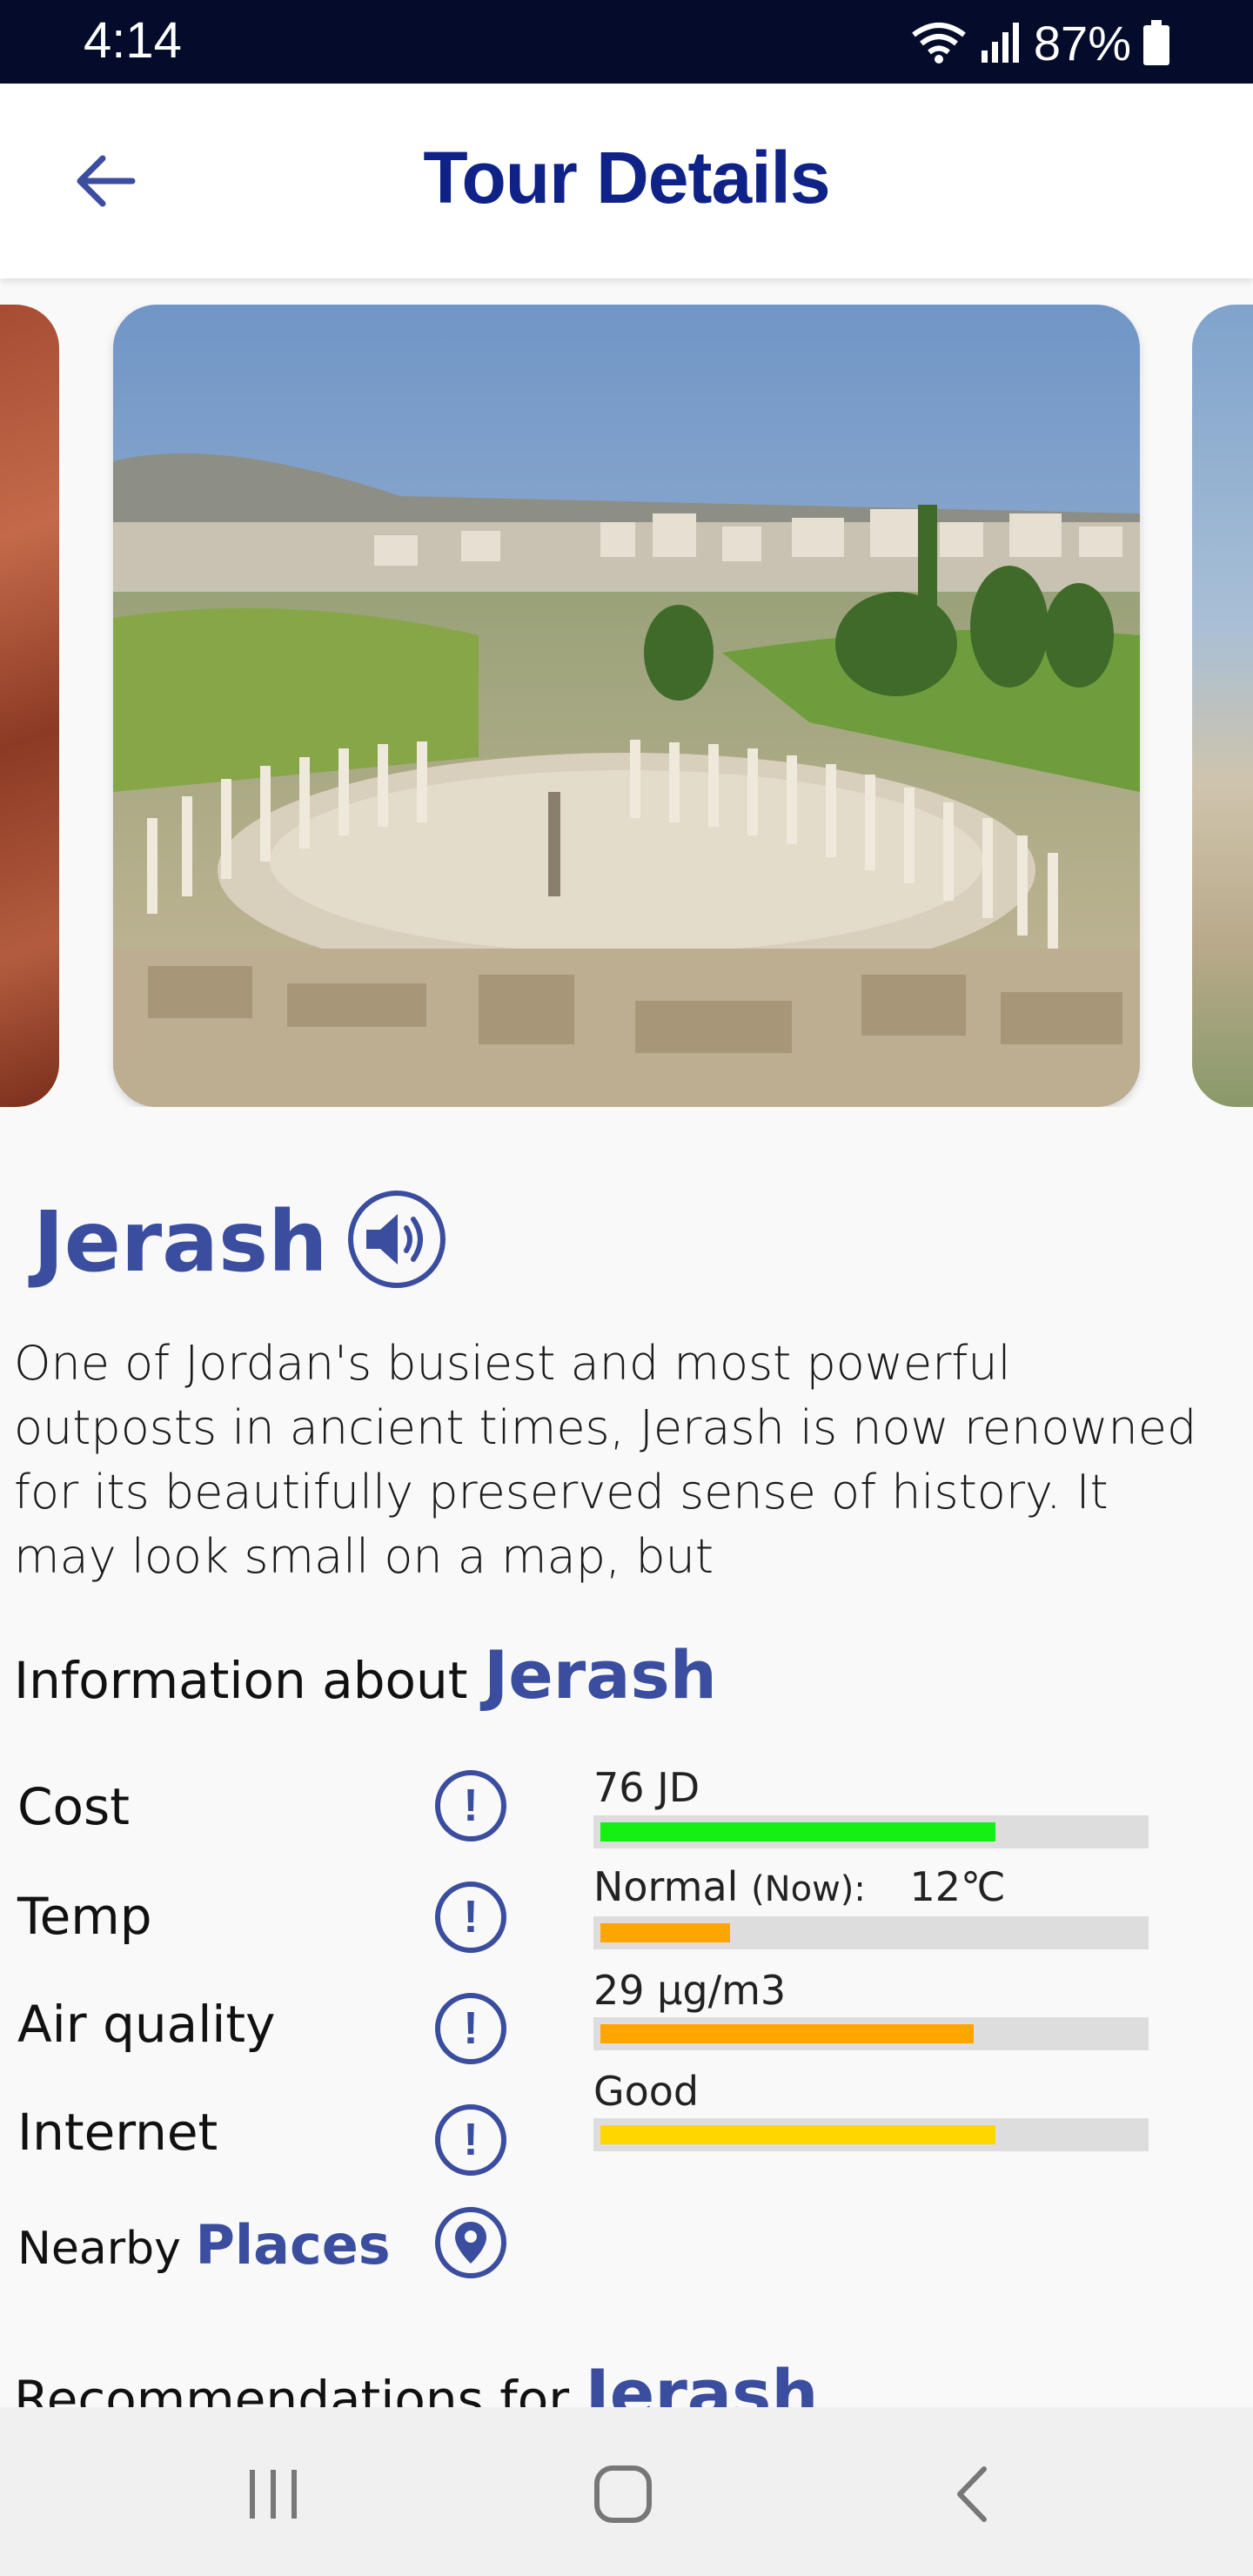 This screenshot has height=2576, width=1253. I want to click on temp-value-prefix: Normal, so click(666, 1887).